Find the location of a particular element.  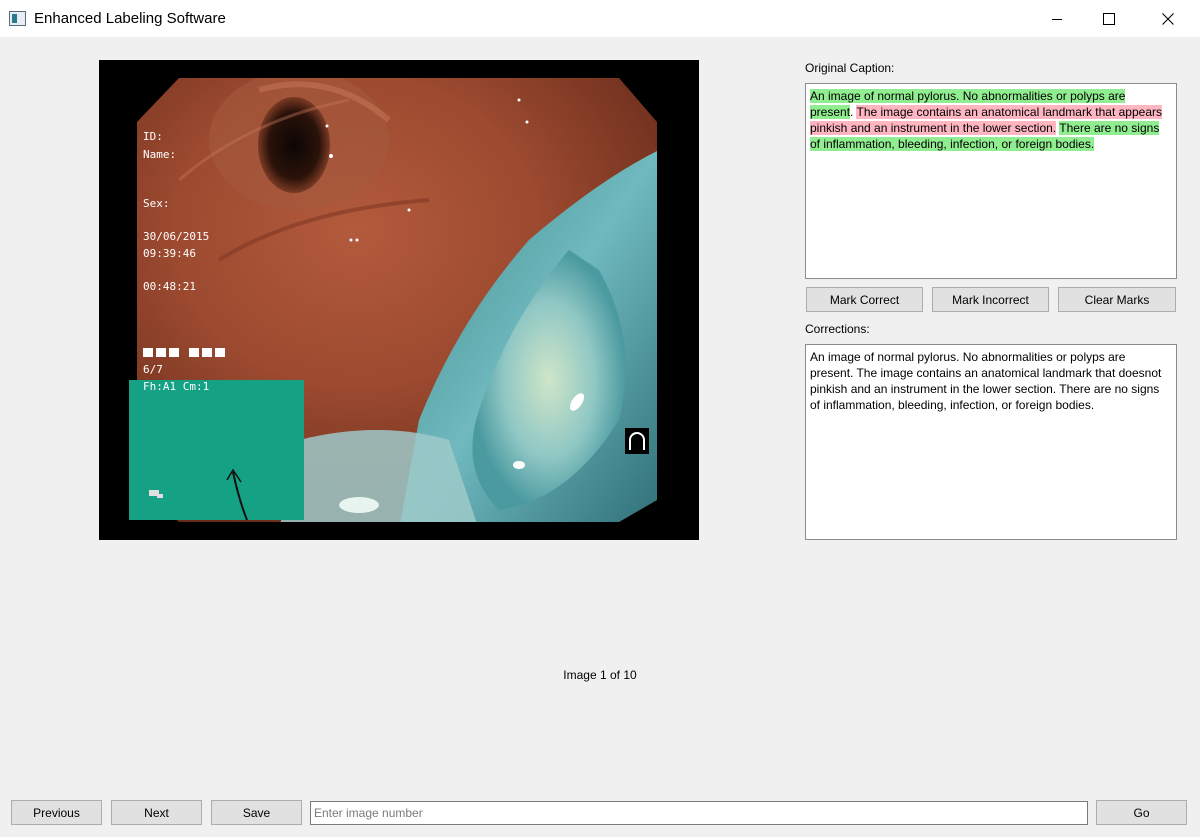

overlay-settings: Fh:A1 Cm:1 is located at coordinates (176, 386).